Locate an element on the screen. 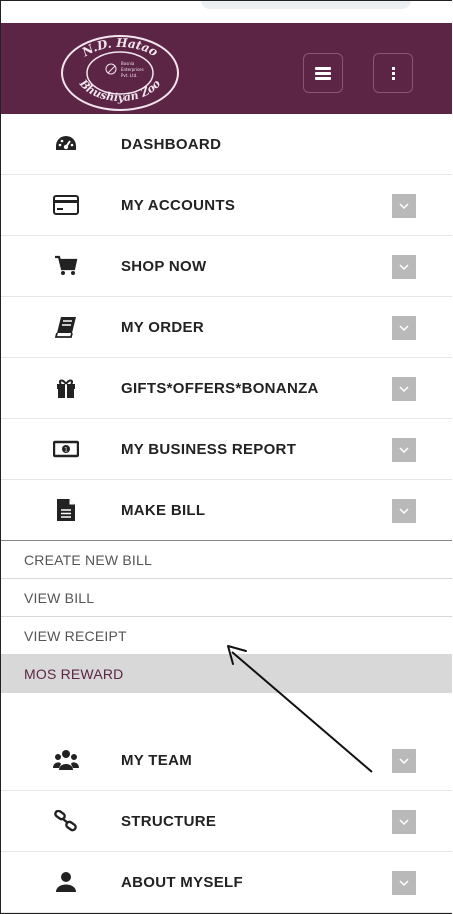 Image resolution: width=453 pixels, height=914 pixels. menu-item-my-accounts: MY ACCOUNTS is located at coordinates (226, 205).